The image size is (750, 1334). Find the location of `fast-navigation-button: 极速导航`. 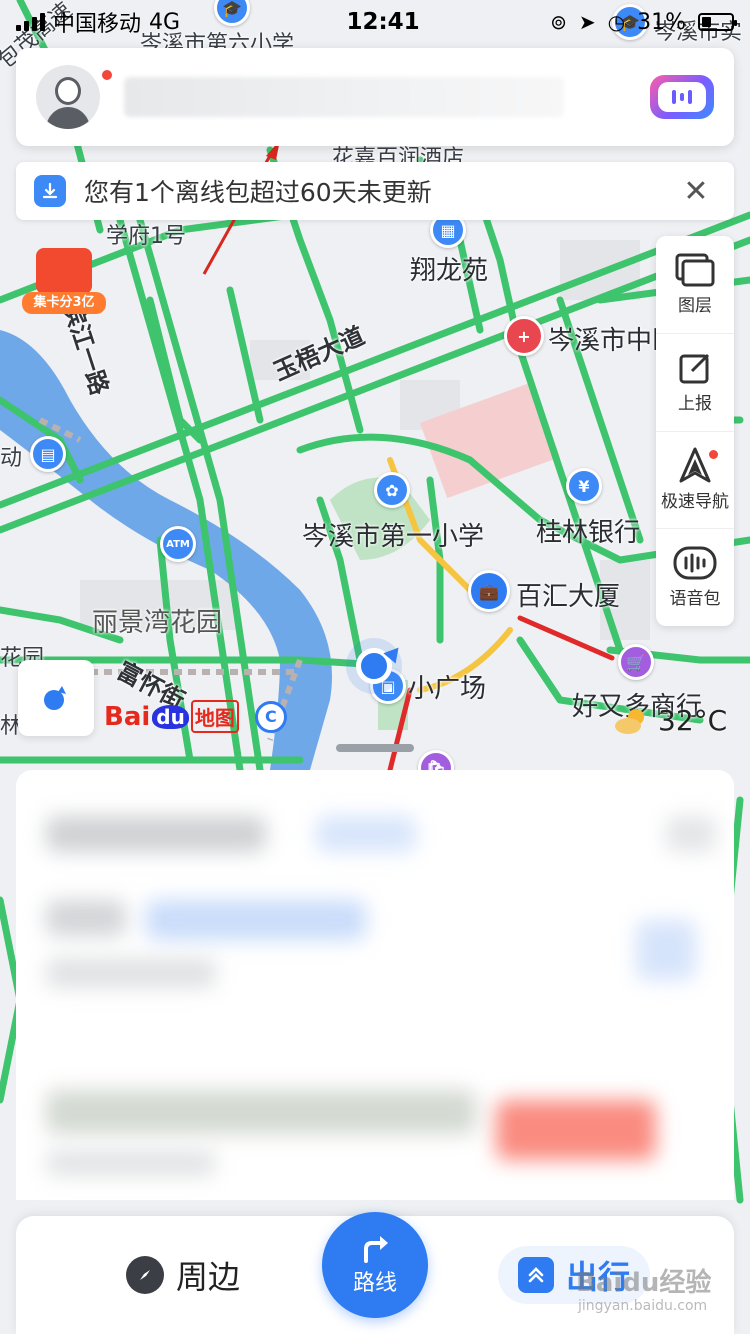

fast-navigation-button: 极速导航 is located at coordinates (695, 481).